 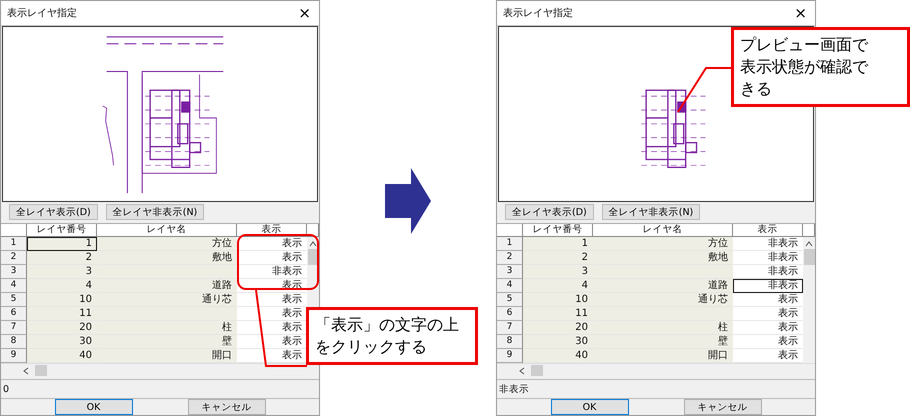 I want to click on status-text: 非表示, so click(x=514, y=389).